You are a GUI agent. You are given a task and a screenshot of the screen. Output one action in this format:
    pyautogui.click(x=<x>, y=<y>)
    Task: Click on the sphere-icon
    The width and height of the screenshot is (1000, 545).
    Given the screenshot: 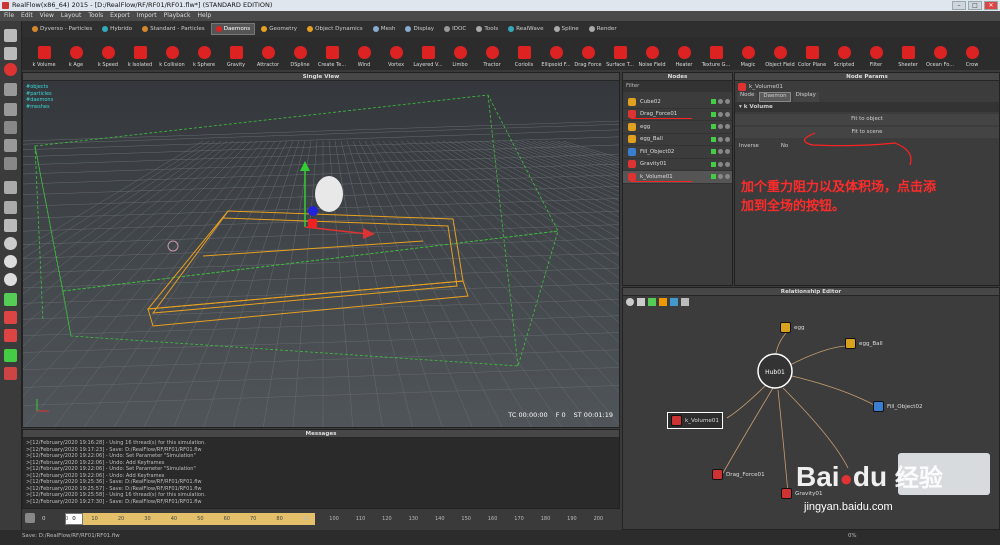 What is the action you would take?
    pyautogui.click(x=10, y=261)
    